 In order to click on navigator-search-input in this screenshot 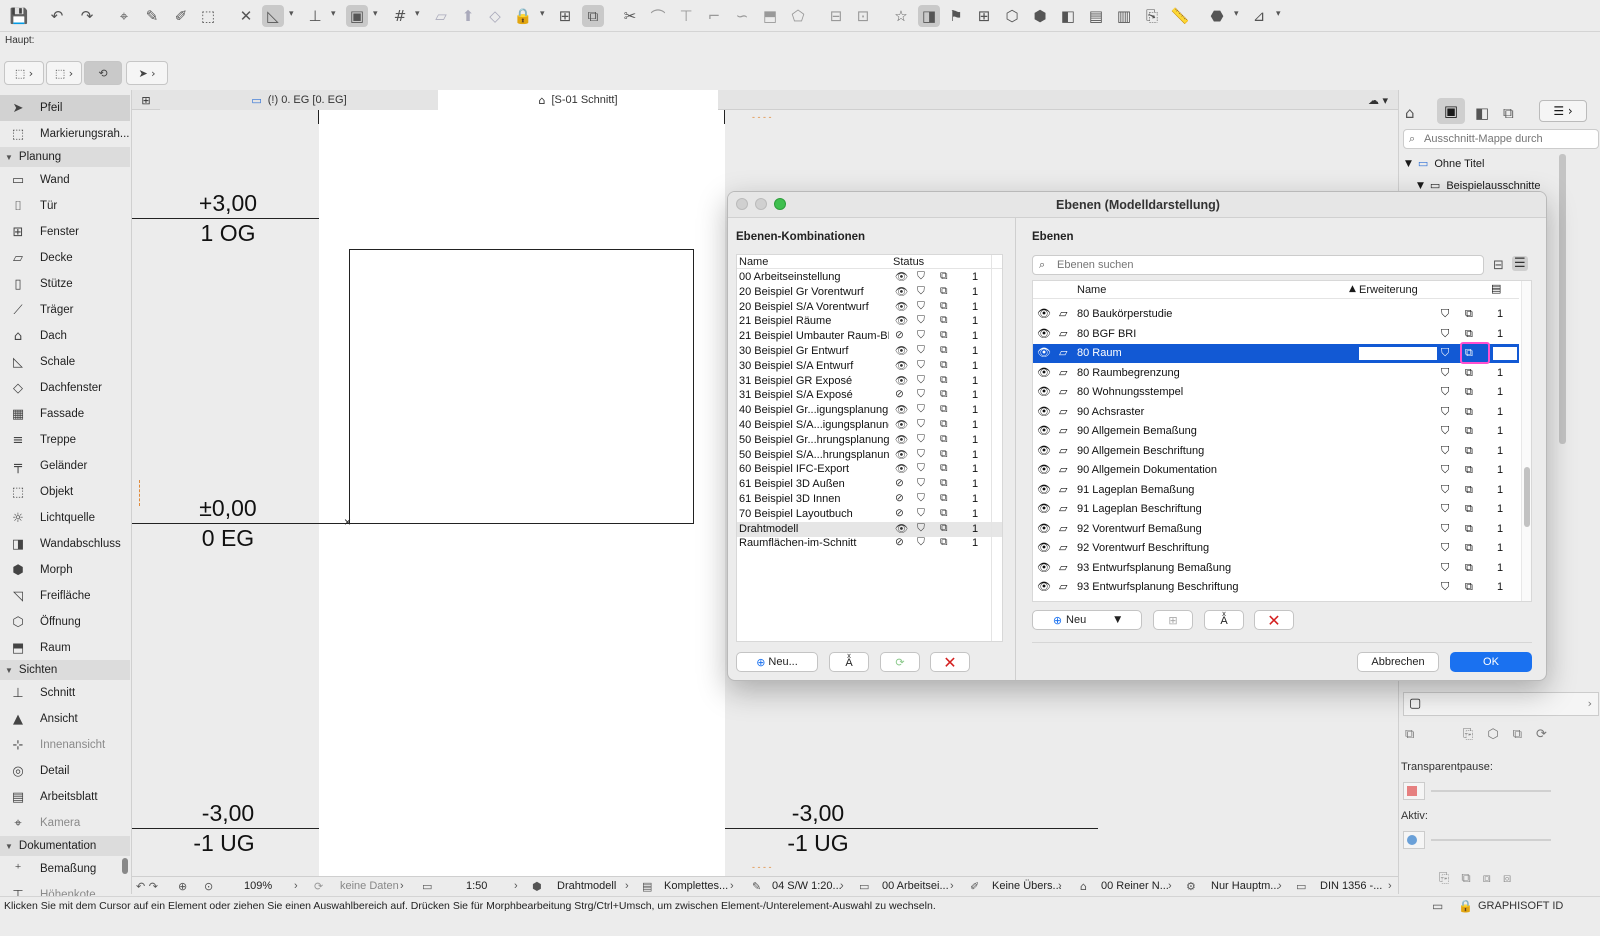, I will do `click(1509, 139)`.